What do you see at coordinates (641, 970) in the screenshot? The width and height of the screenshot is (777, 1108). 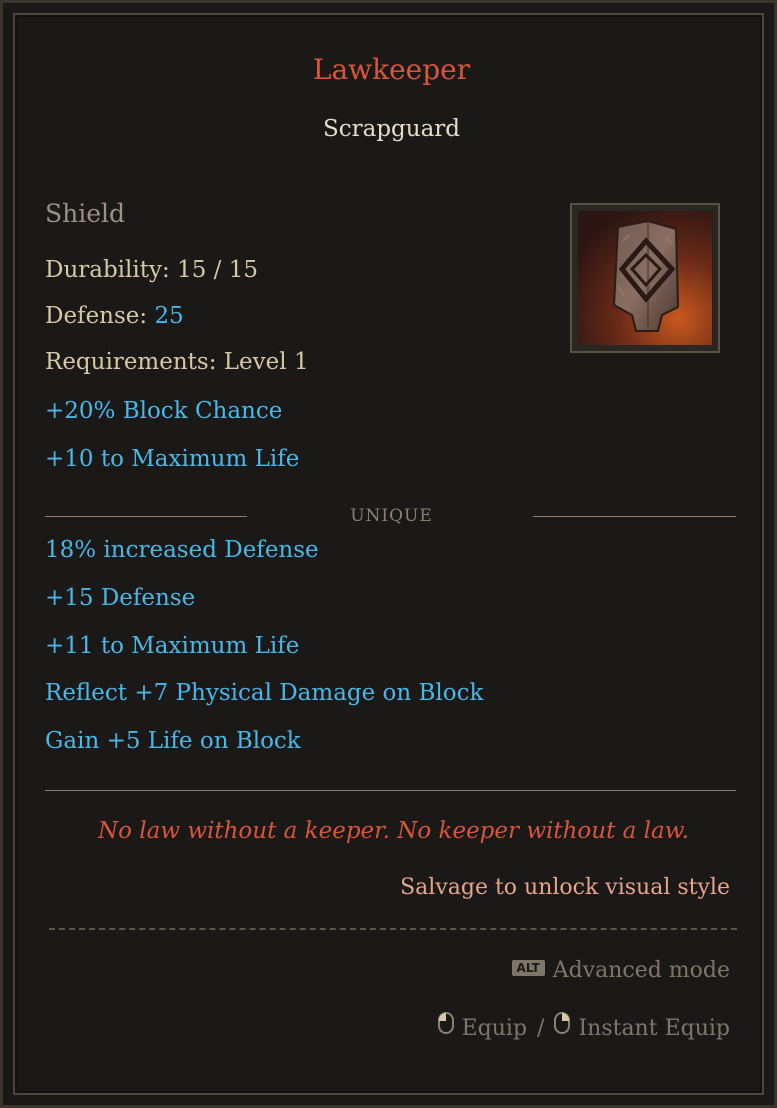 I see `advanced-mode-label: Advanced mode` at bounding box center [641, 970].